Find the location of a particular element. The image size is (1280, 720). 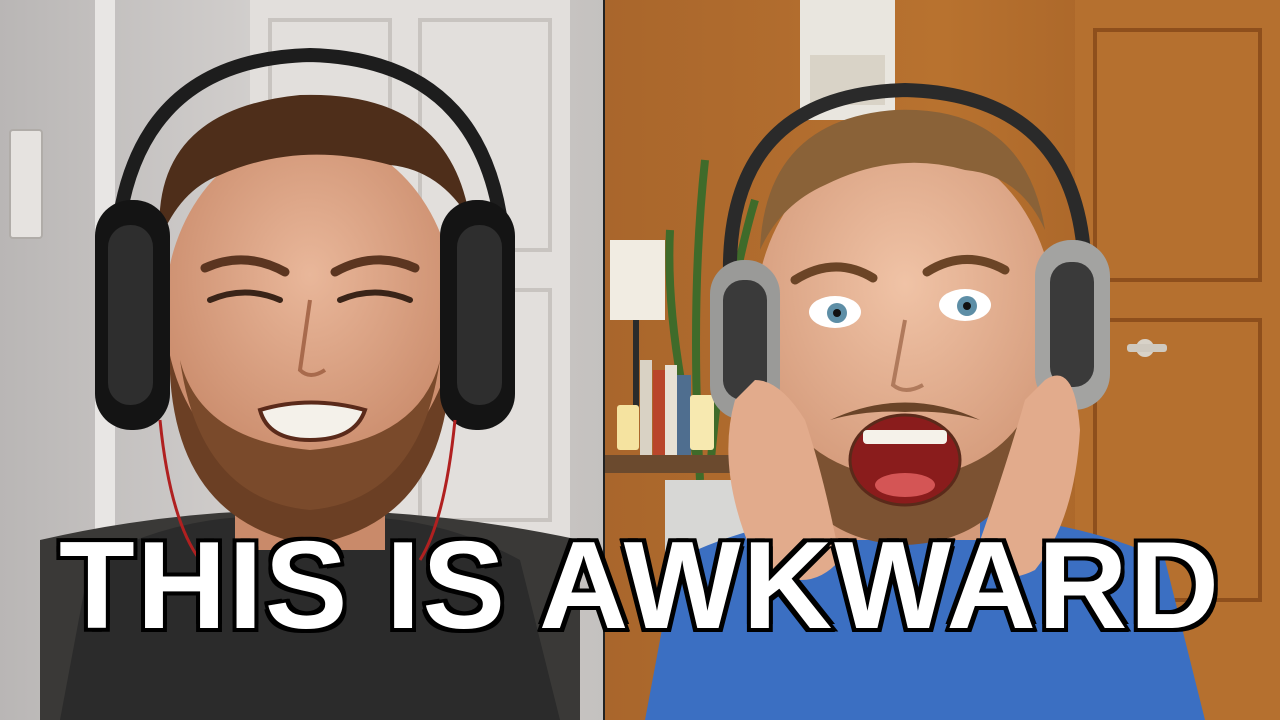

candle is located at coordinates (628, 427).